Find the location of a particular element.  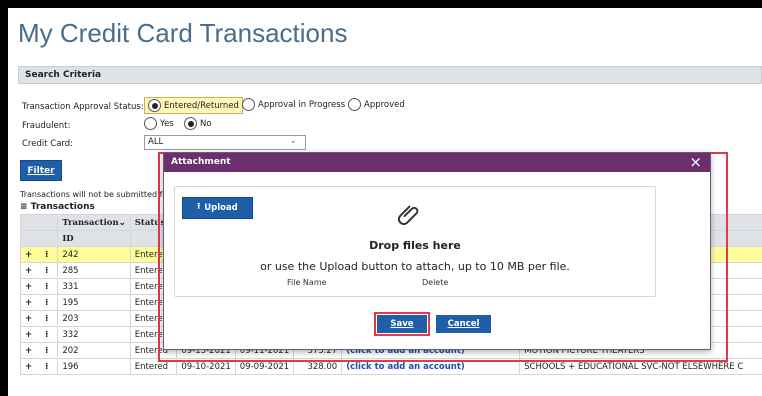

row-id: 242 is located at coordinates (94, 254).